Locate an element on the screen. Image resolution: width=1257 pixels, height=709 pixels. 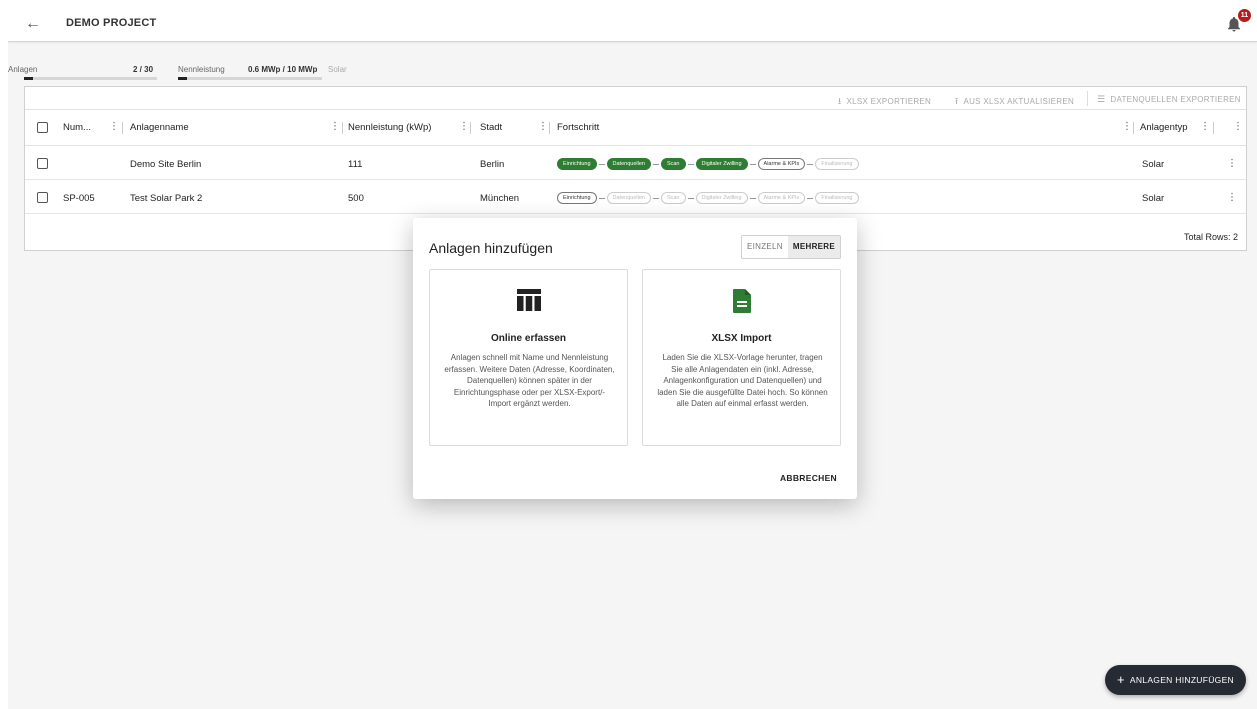
export-datasources-button: ☰ DATENQUELLEN EXPORTIEREN is located at coordinates (1169, 99).